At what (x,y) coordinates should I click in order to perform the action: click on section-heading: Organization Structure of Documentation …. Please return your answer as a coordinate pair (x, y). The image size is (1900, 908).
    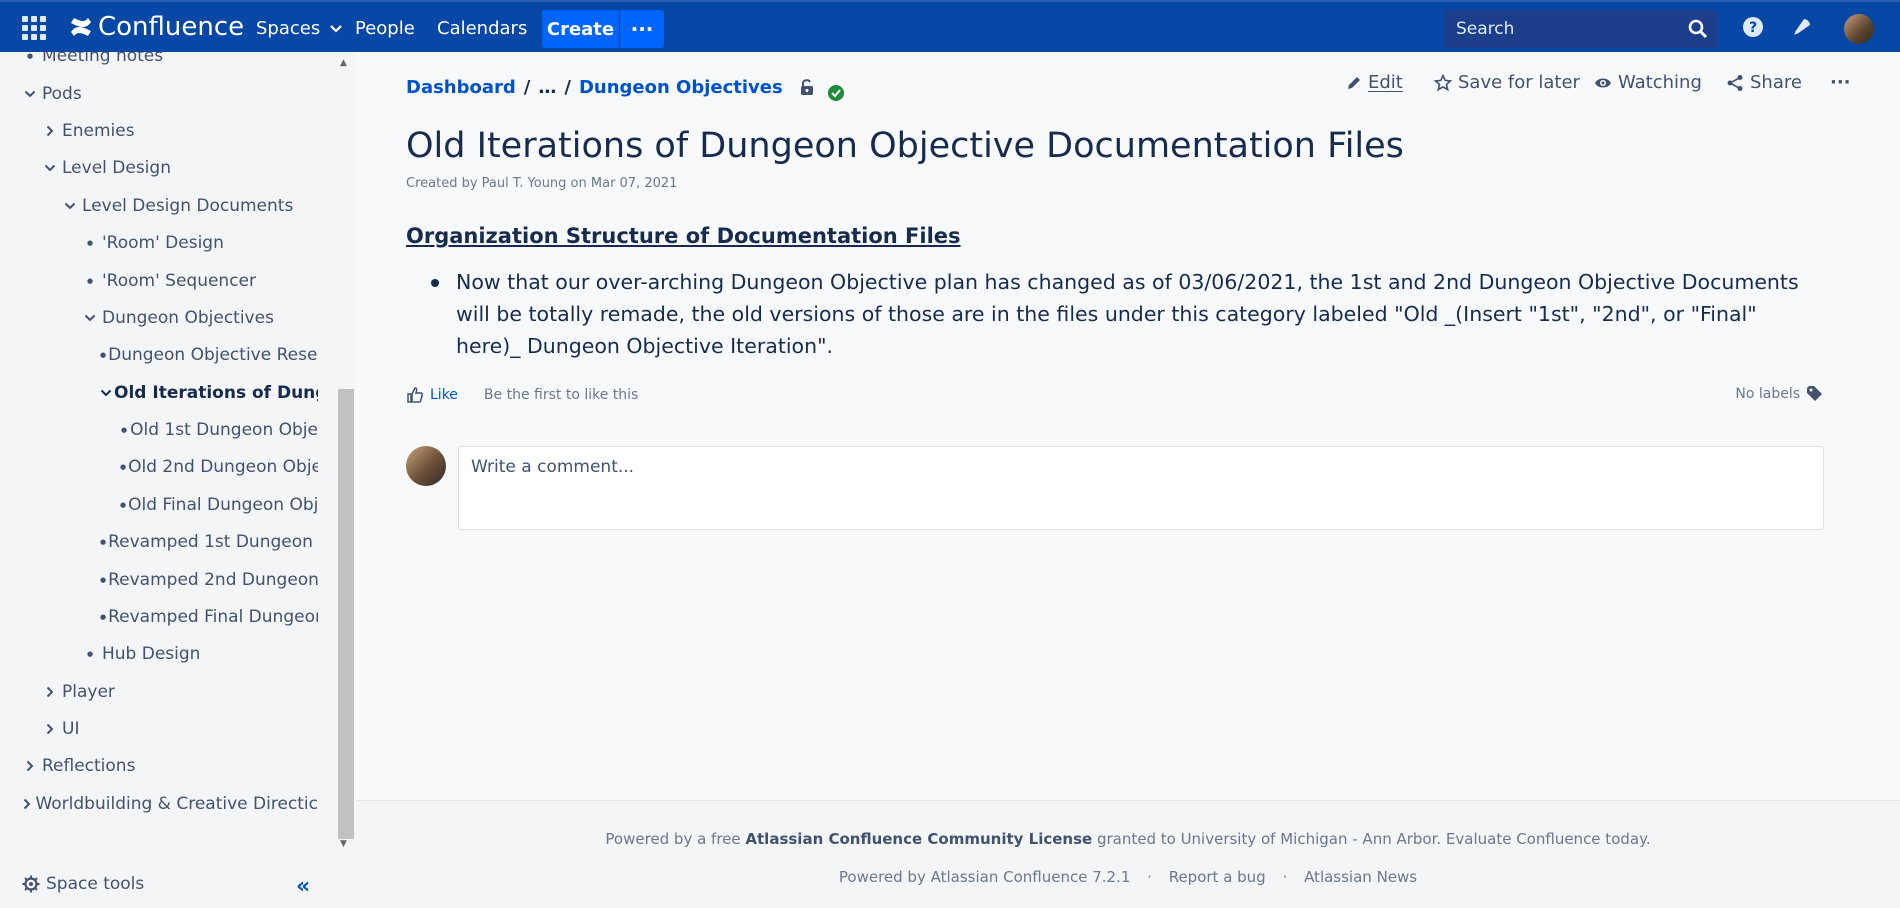
    Looking at the image, I should click on (683, 236).